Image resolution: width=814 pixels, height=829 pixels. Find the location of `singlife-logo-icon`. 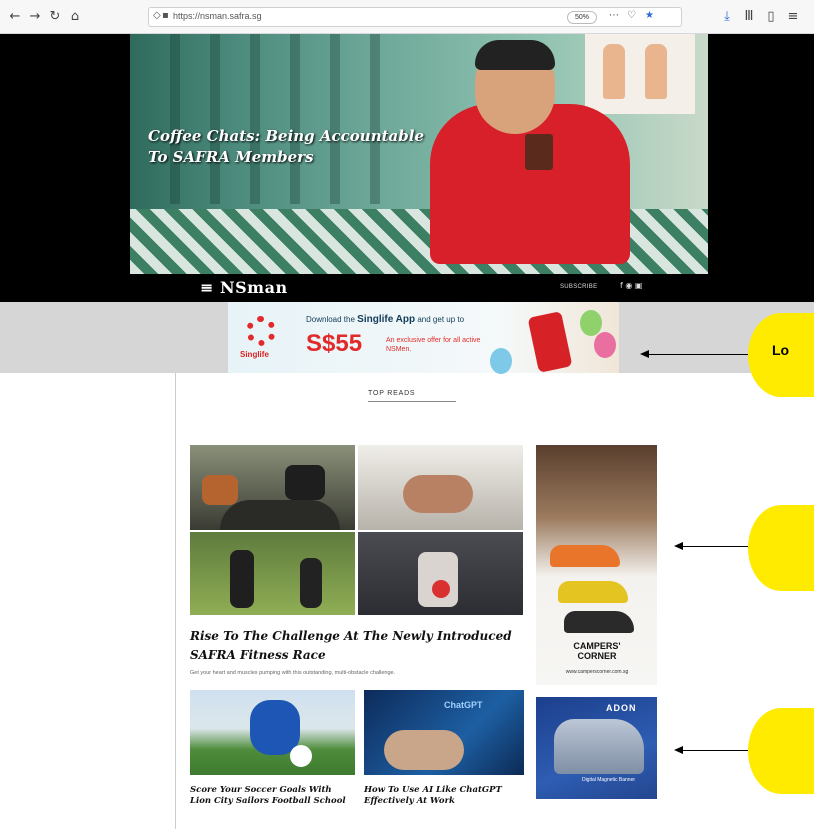

singlife-logo-icon is located at coordinates (261, 331).